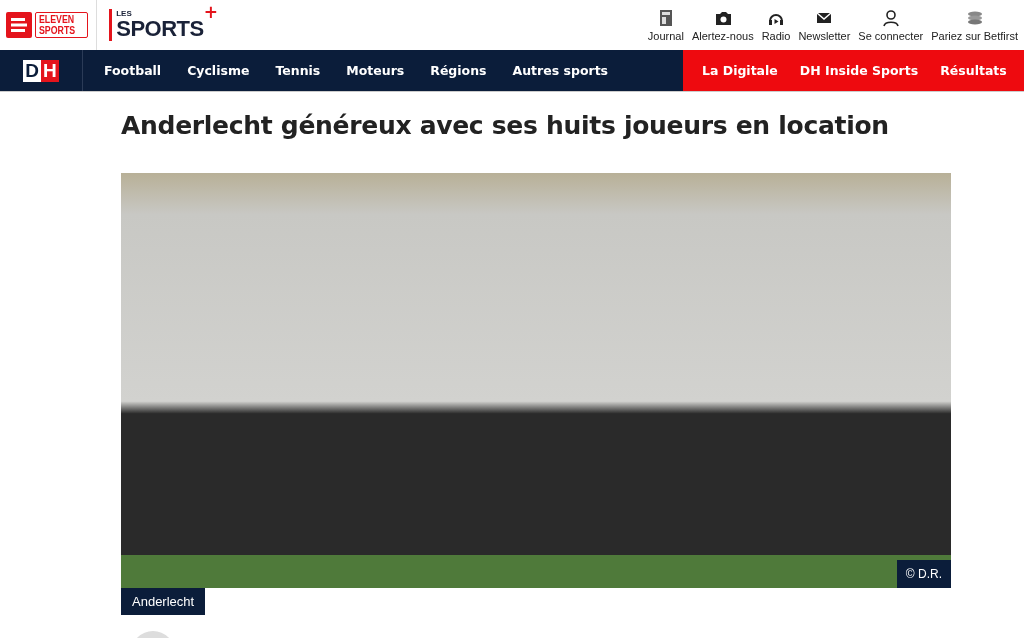  Describe the element at coordinates (776, 25) in the screenshot. I see `toolbar-link: Radio` at that location.